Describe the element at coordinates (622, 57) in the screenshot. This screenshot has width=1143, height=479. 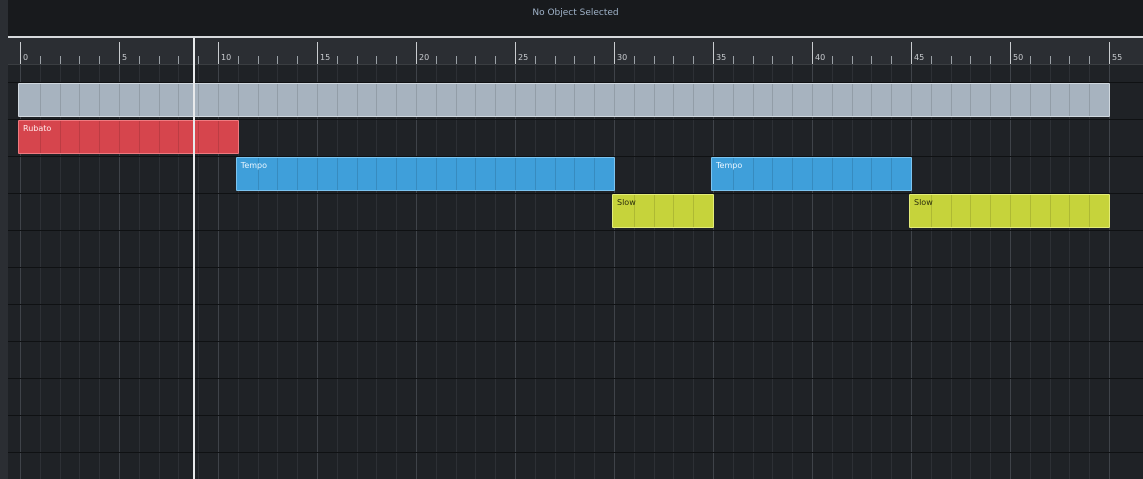
I see `ruler-label: 30` at that location.